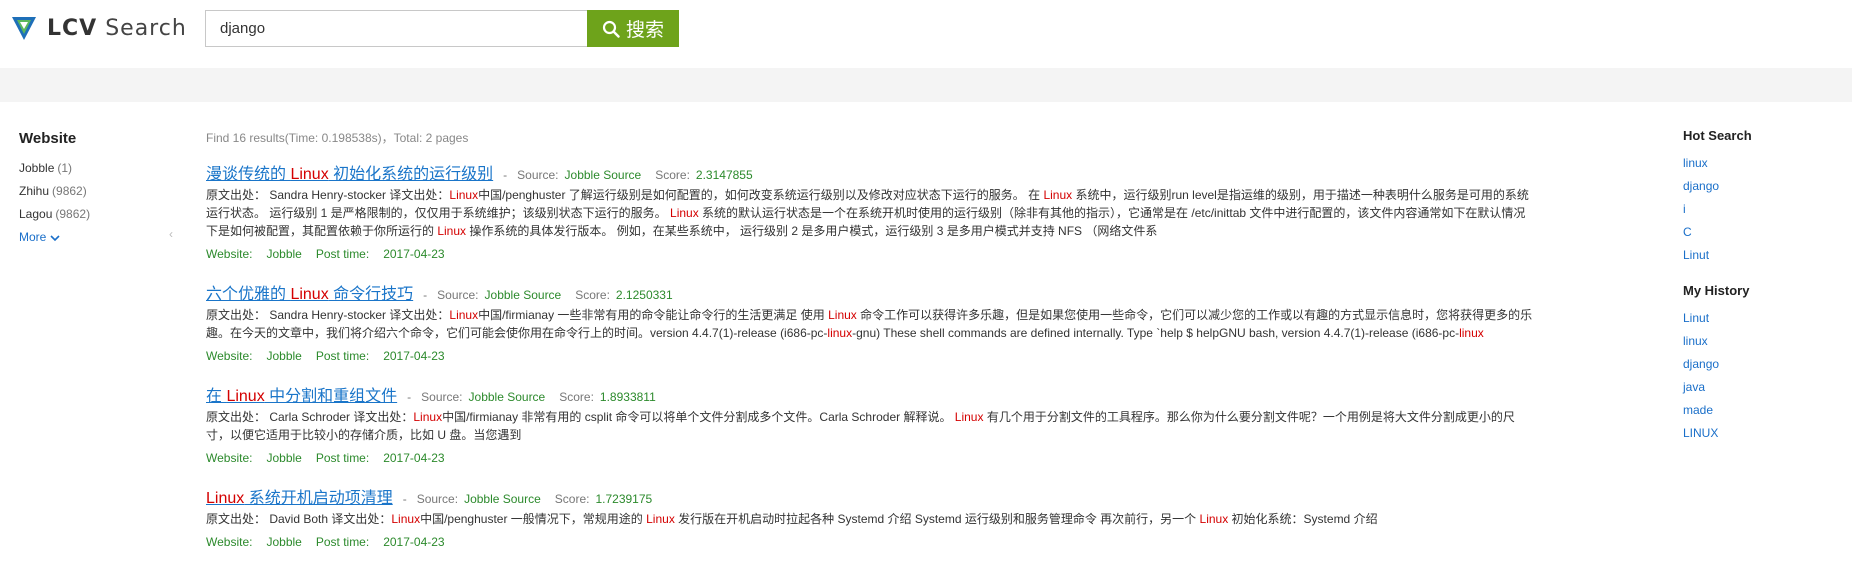  I want to click on search-query-text: django, so click(243, 28).